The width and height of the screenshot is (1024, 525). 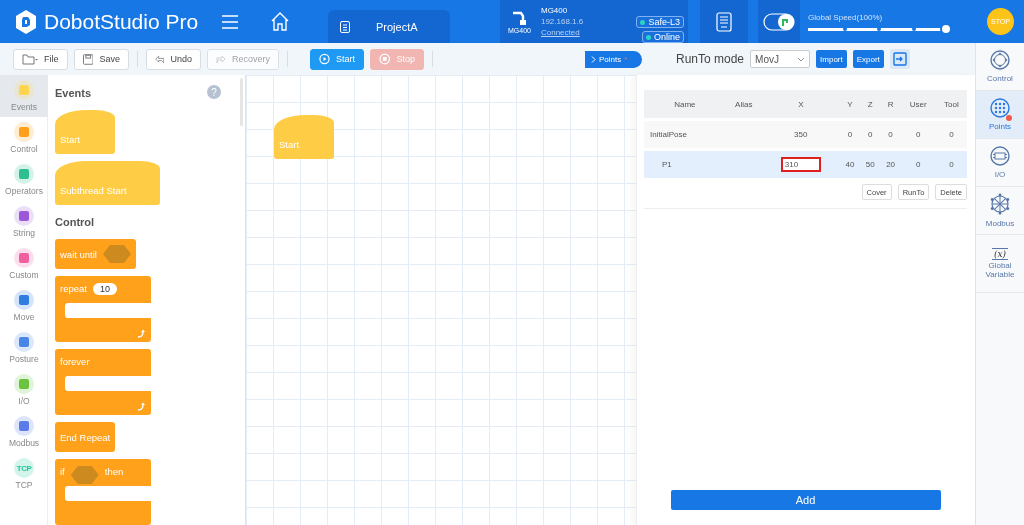 I want to click on column-header: X, so click(x=800, y=104).